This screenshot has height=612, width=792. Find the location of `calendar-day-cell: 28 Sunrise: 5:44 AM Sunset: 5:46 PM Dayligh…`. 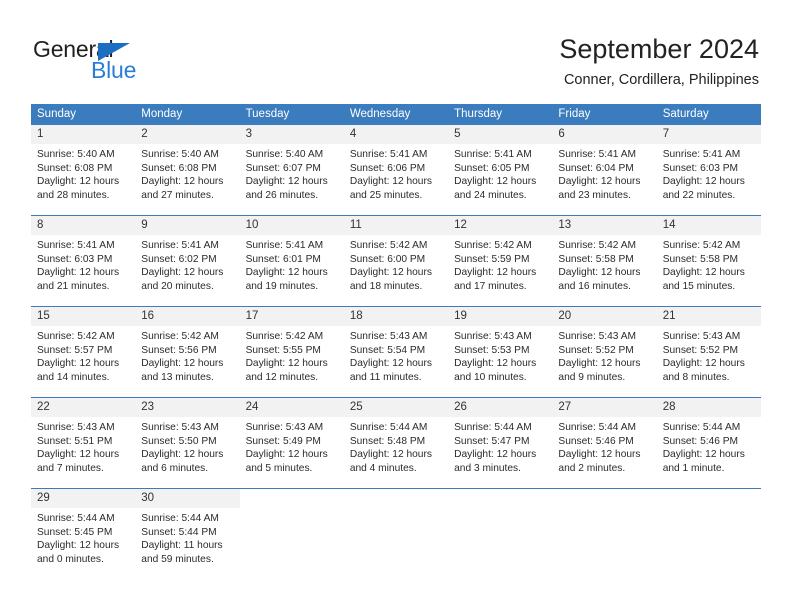

calendar-day-cell: 28 Sunrise: 5:44 AM Sunset: 5:46 PM Dayligh… is located at coordinates (708, 443).